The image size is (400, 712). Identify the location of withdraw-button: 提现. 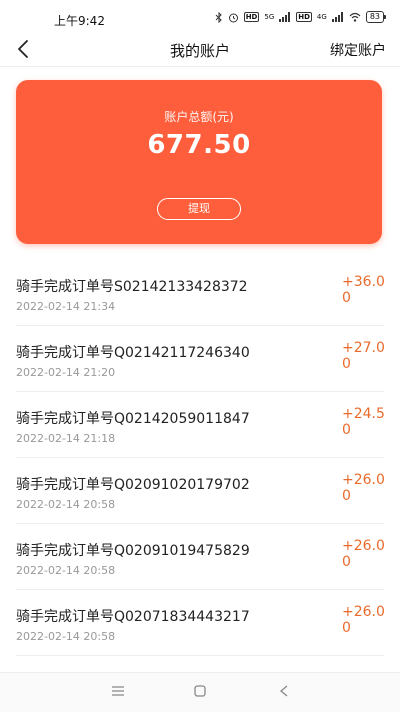
(199, 209).